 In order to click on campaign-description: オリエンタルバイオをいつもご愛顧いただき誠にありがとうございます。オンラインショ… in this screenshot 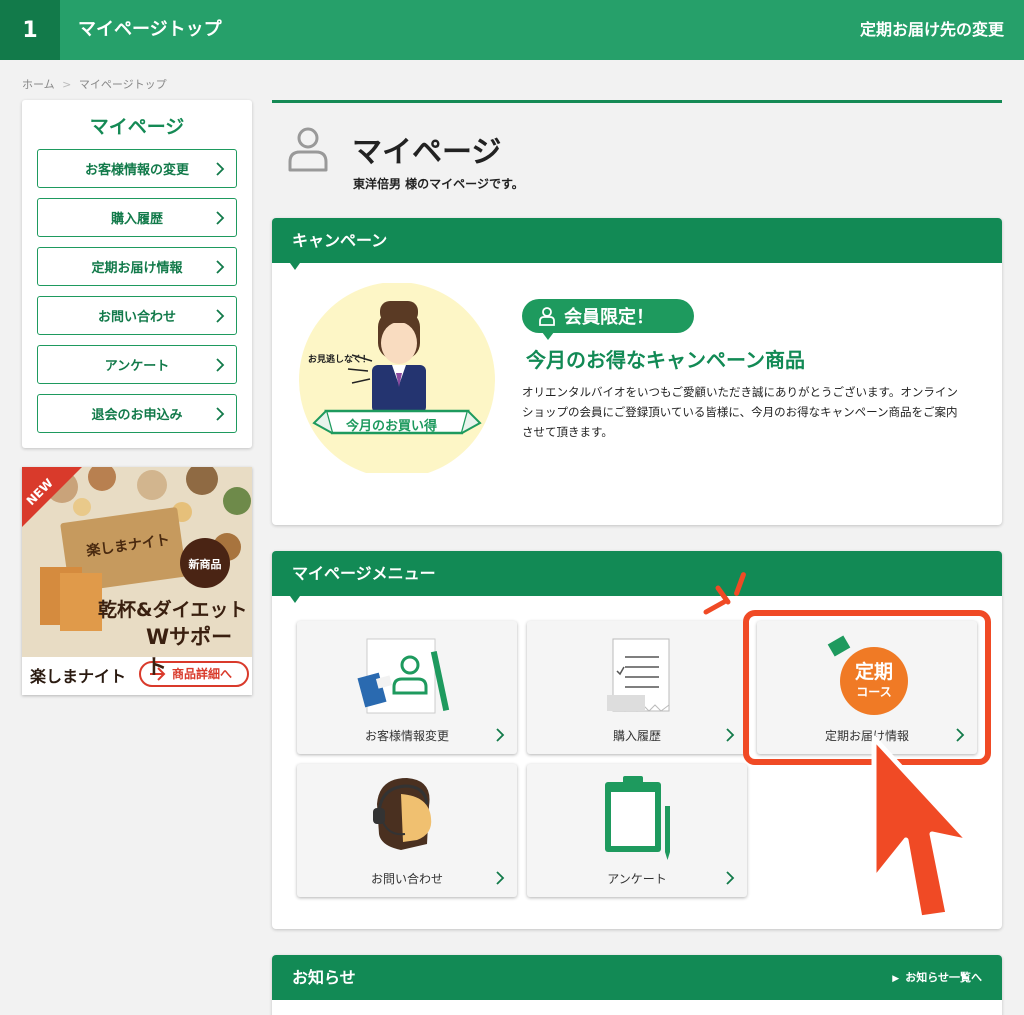, I will do `click(740, 412)`.